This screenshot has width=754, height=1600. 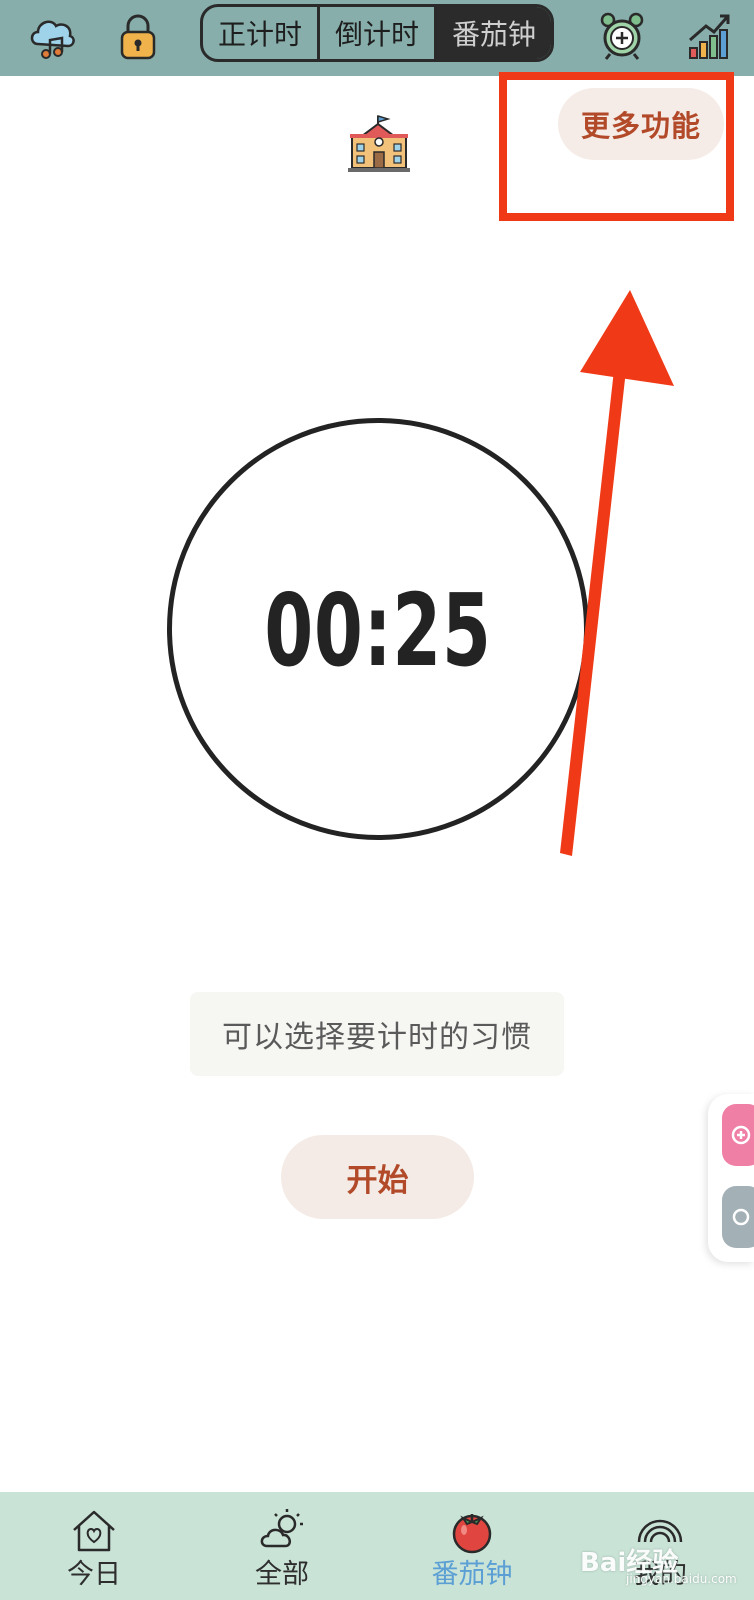 What do you see at coordinates (282, 1574) in the screenshot?
I see `nav-label: 全部` at bounding box center [282, 1574].